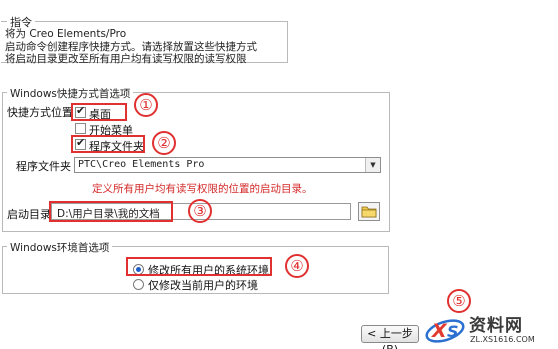 The width and height of the screenshot is (558, 349). I want to click on startup-dir-label: 启动目录, so click(29, 214).